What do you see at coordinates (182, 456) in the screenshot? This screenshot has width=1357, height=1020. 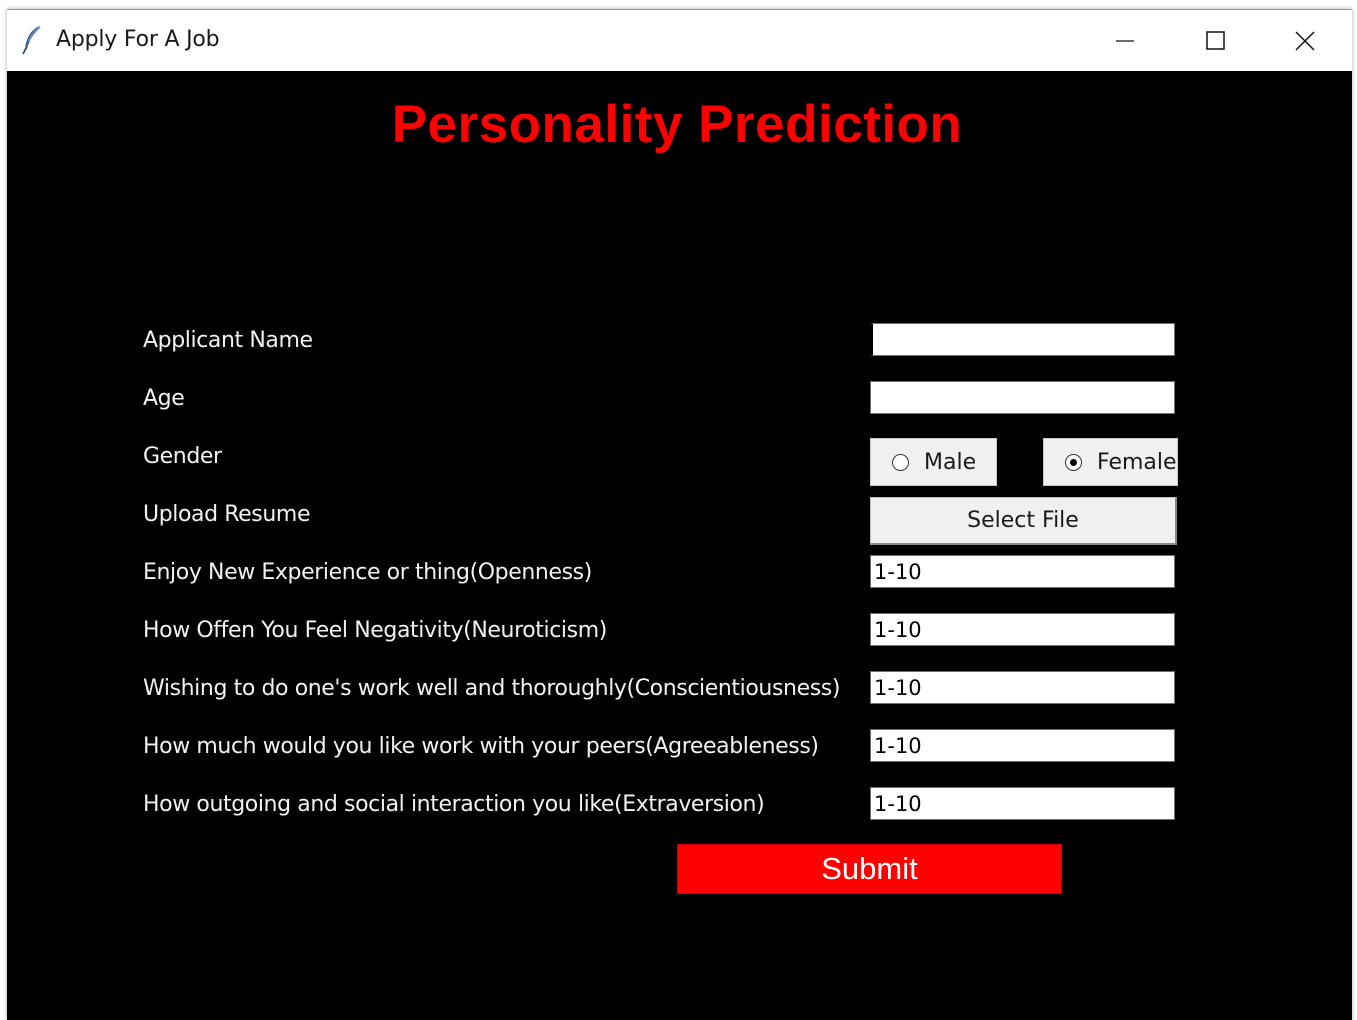 I see `gender-label: Gender` at bounding box center [182, 456].